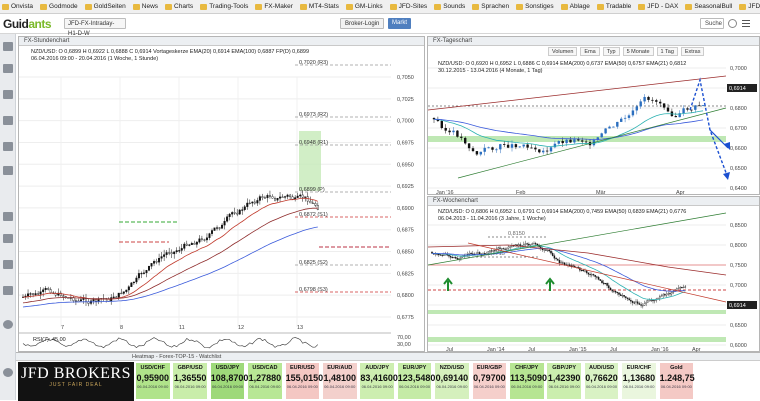 This screenshot has height=401, width=760. Describe the element at coordinates (379, 381) in the screenshot. I see `heatmap-tile: AUD/JPY 83,41600 06.04.2016 09:00` at that location.